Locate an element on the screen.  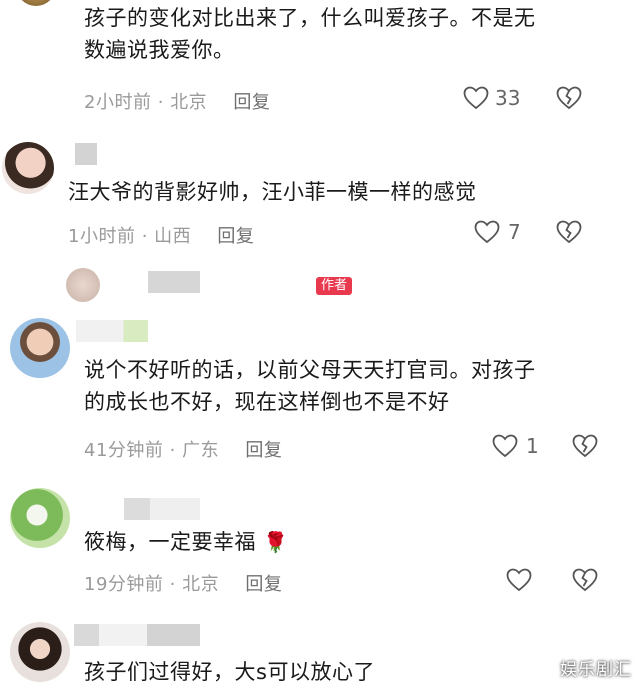
like-button: 1 is located at coordinates (515, 446).